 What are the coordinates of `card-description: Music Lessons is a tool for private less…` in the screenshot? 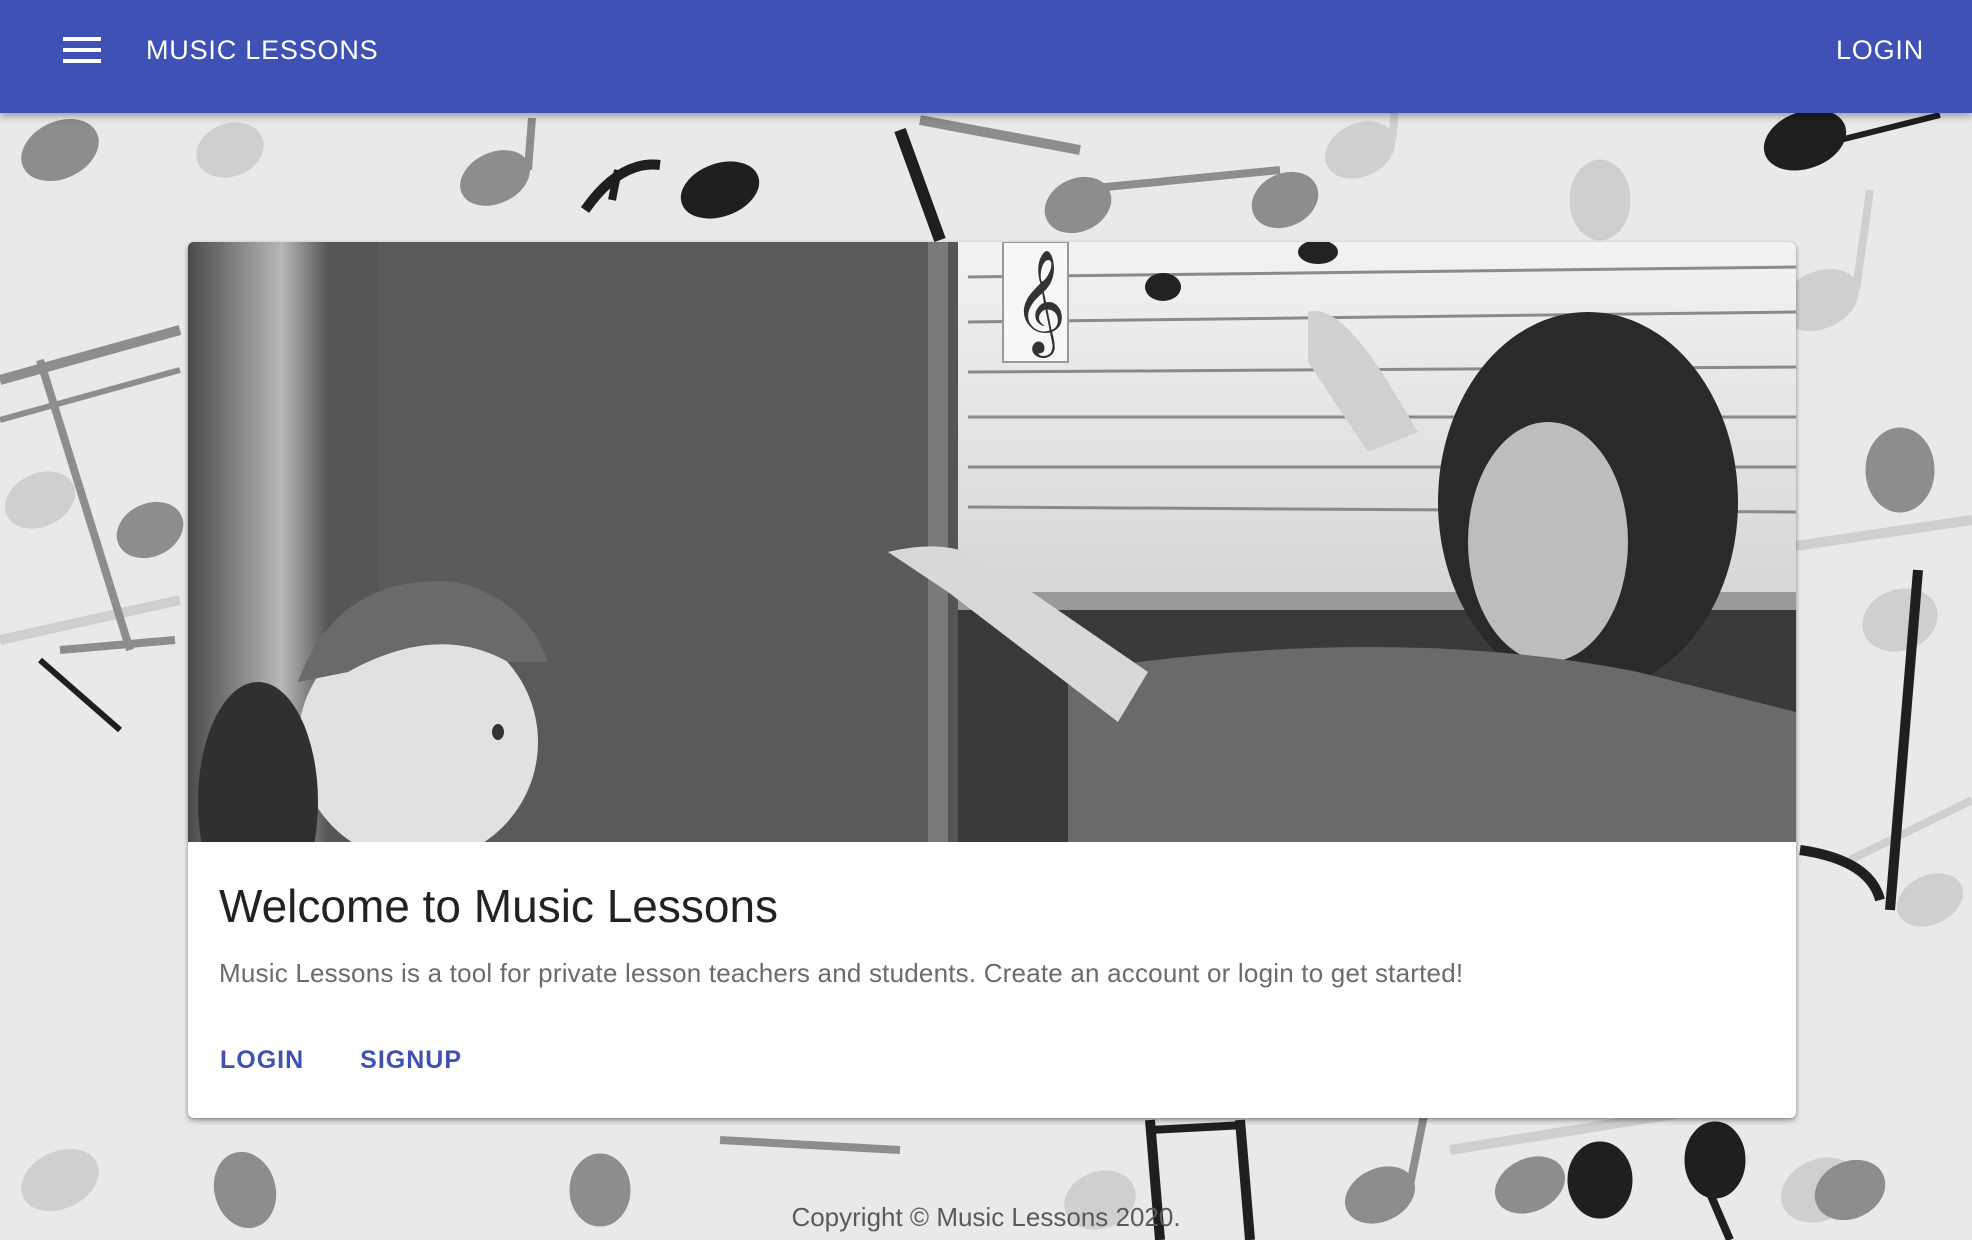 It's located at (841, 973).